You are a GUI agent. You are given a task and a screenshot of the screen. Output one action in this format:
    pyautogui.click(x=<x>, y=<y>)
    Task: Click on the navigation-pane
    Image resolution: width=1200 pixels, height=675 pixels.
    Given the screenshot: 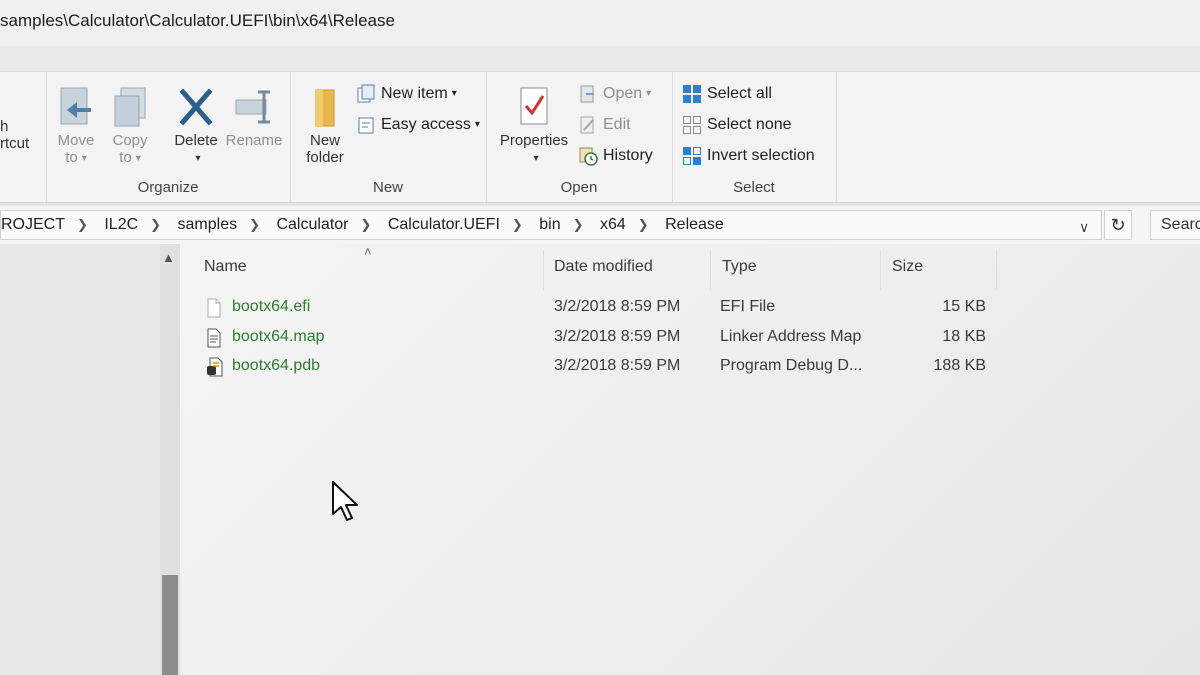 What is the action you would take?
    pyautogui.click(x=90, y=459)
    